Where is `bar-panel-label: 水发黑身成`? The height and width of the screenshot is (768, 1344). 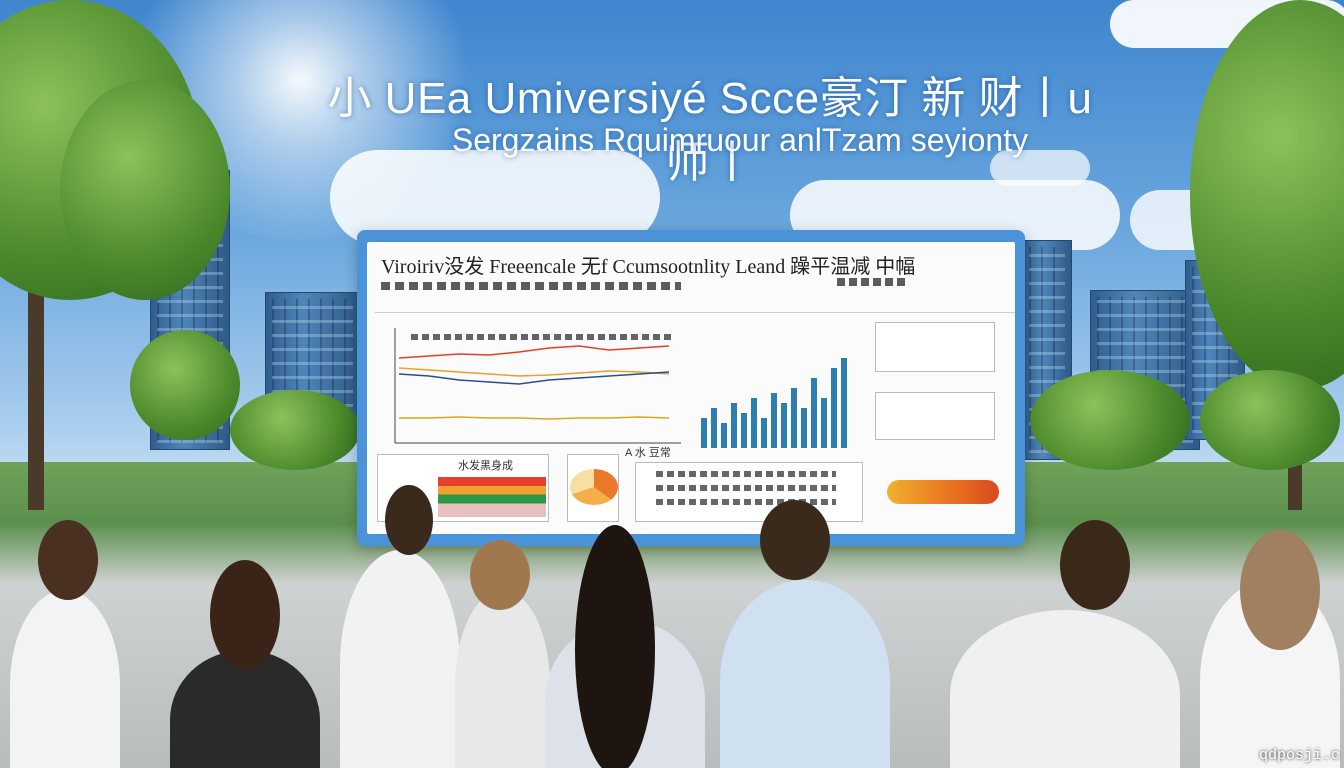
bar-panel-label: 水发黑身成 is located at coordinates (485, 466).